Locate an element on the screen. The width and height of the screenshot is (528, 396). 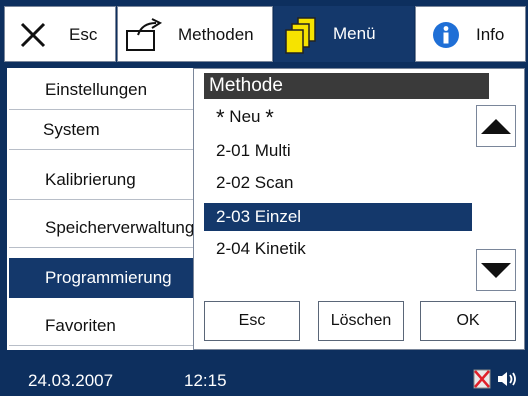
menu-item-kalibrierung: Kalibrierung is located at coordinates (106, 180).